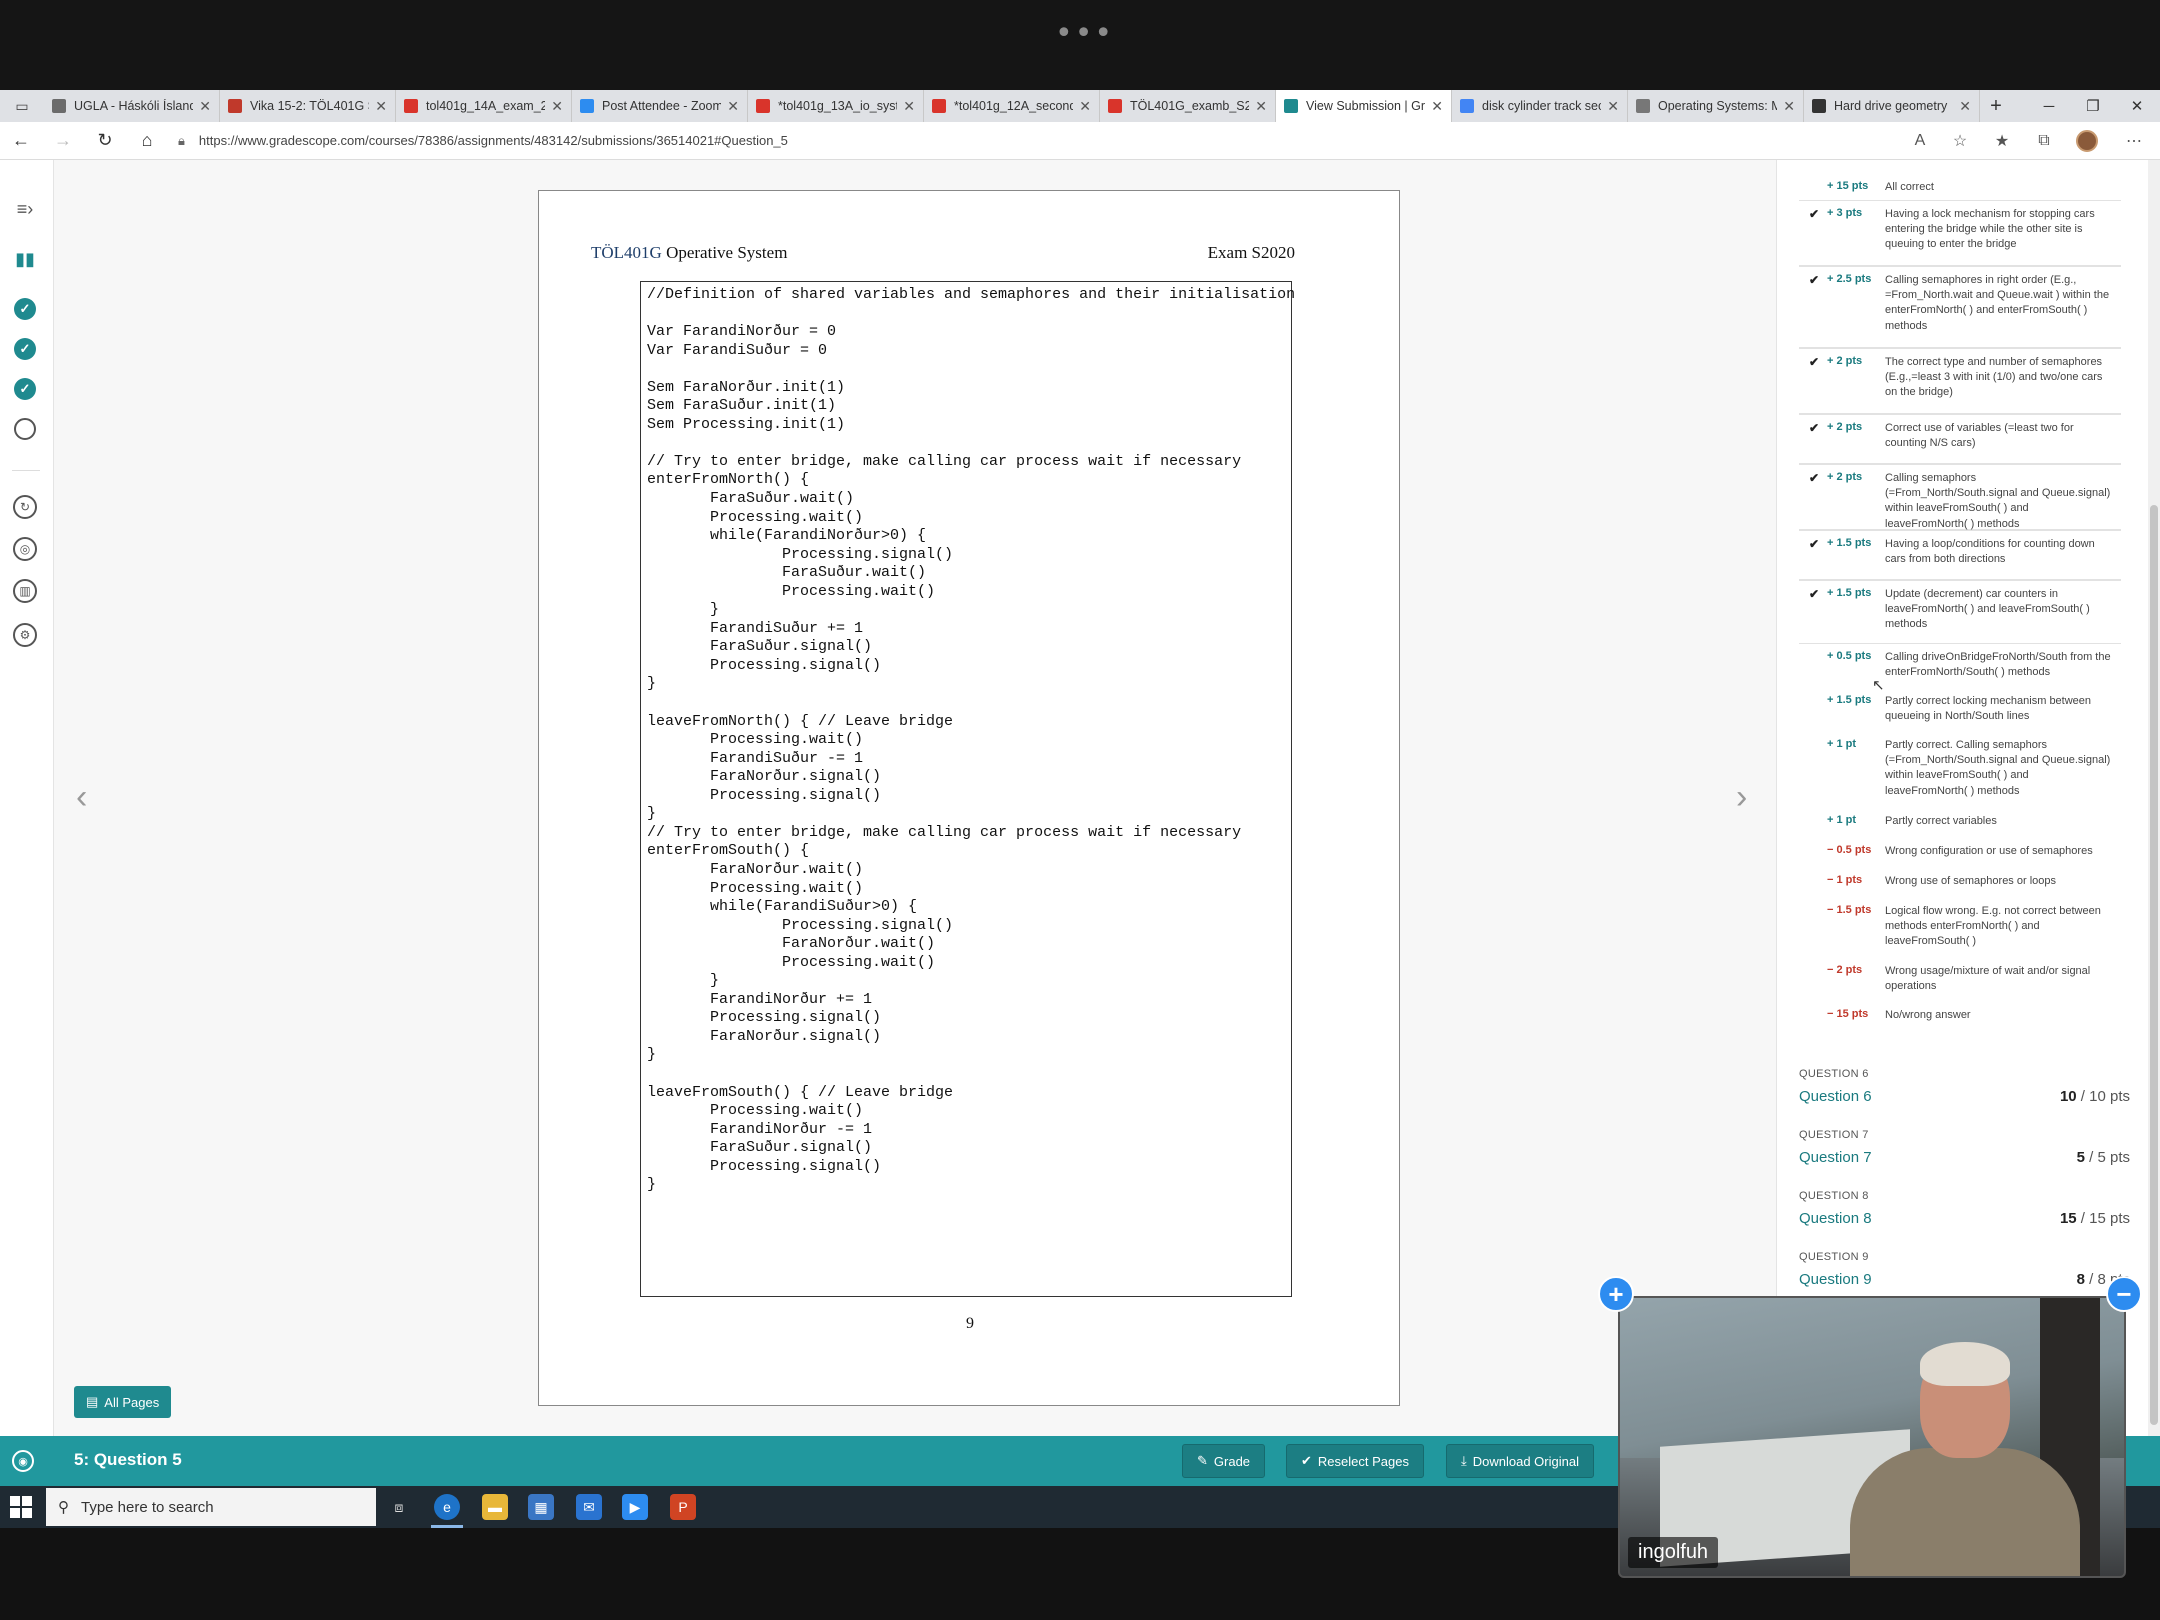 The width and height of the screenshot is (2160, 1620). Describe the element at coordinates (1224, 1461) in the screenshot. I see `grade-button: ✎ Grade` at that location.